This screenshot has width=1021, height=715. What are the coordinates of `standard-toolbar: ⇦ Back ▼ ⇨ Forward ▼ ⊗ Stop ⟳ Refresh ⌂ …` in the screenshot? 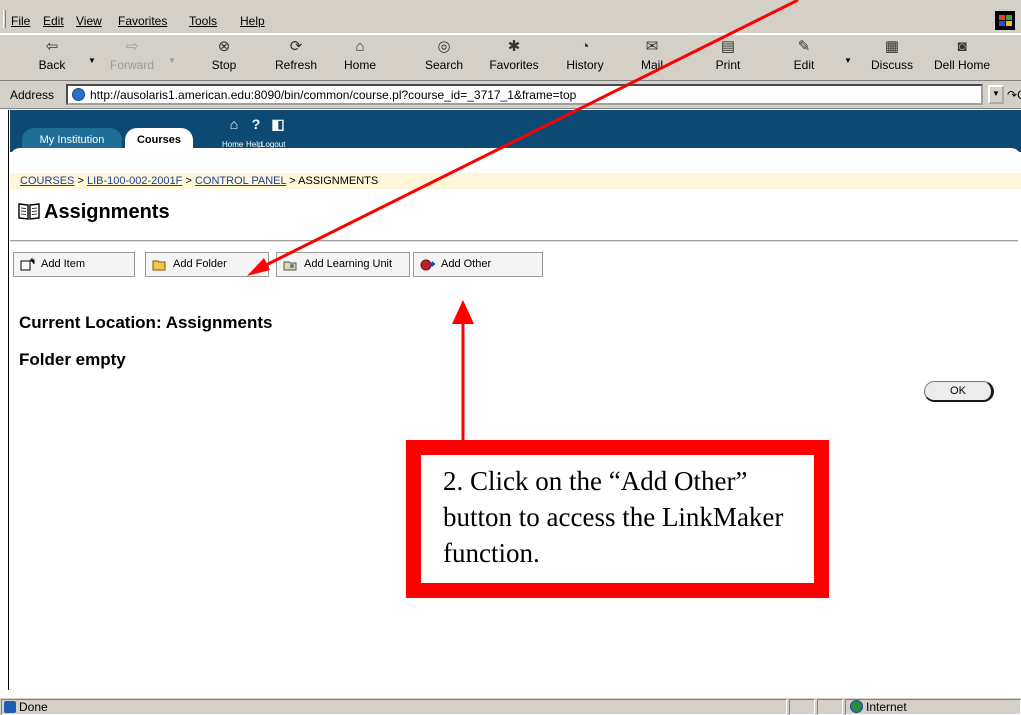 It's located at (510, 58).